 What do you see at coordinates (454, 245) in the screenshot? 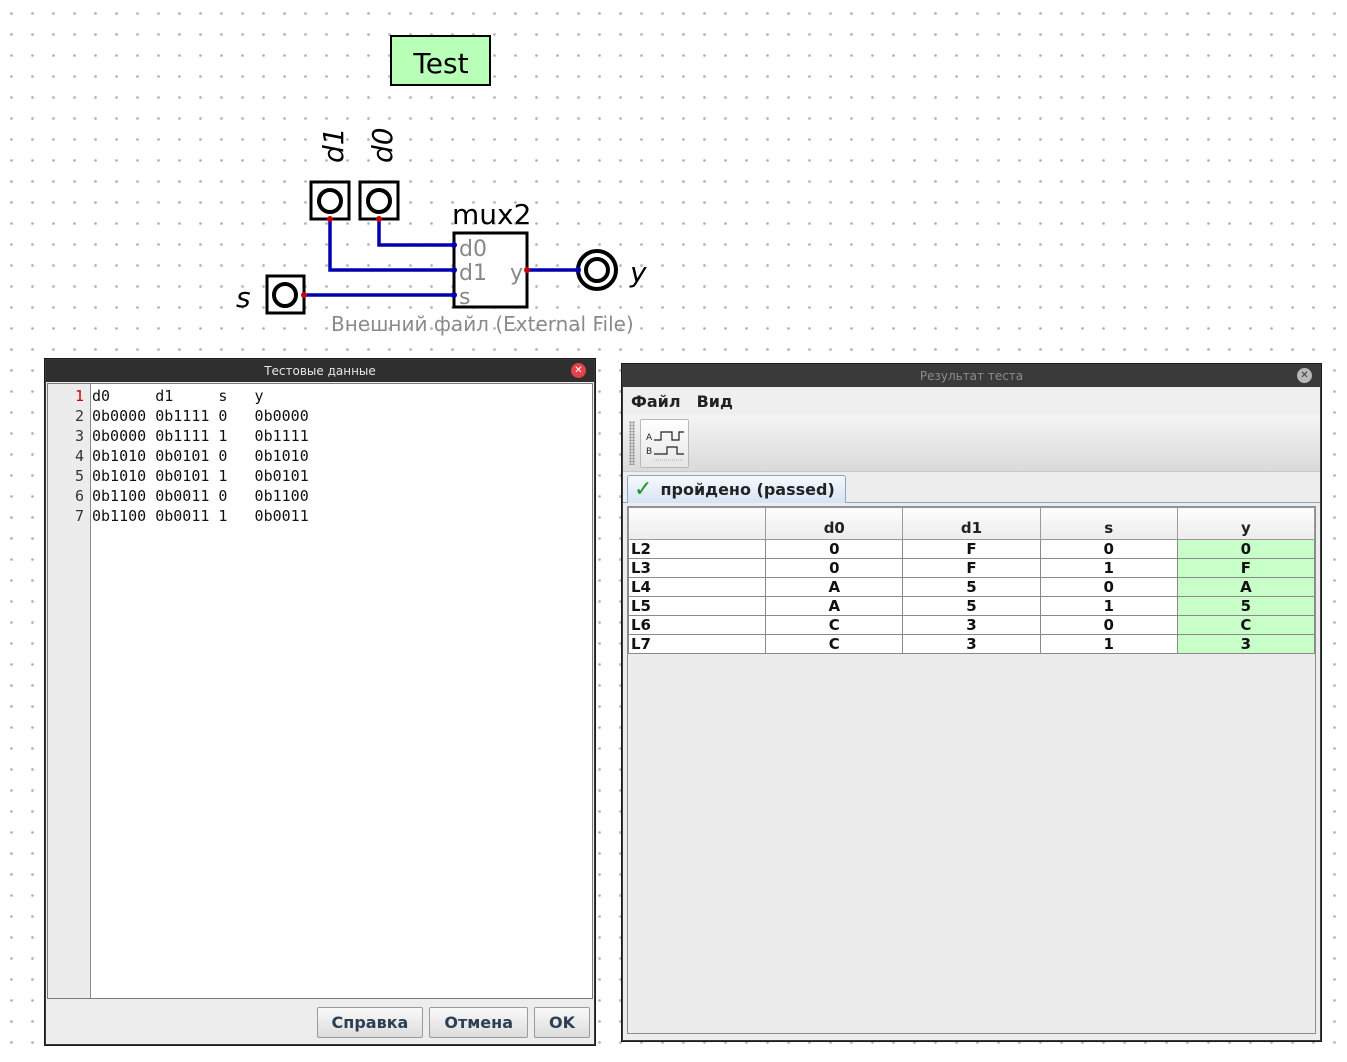
I see `pin-mux-d0` at bounding box center [454, 245].